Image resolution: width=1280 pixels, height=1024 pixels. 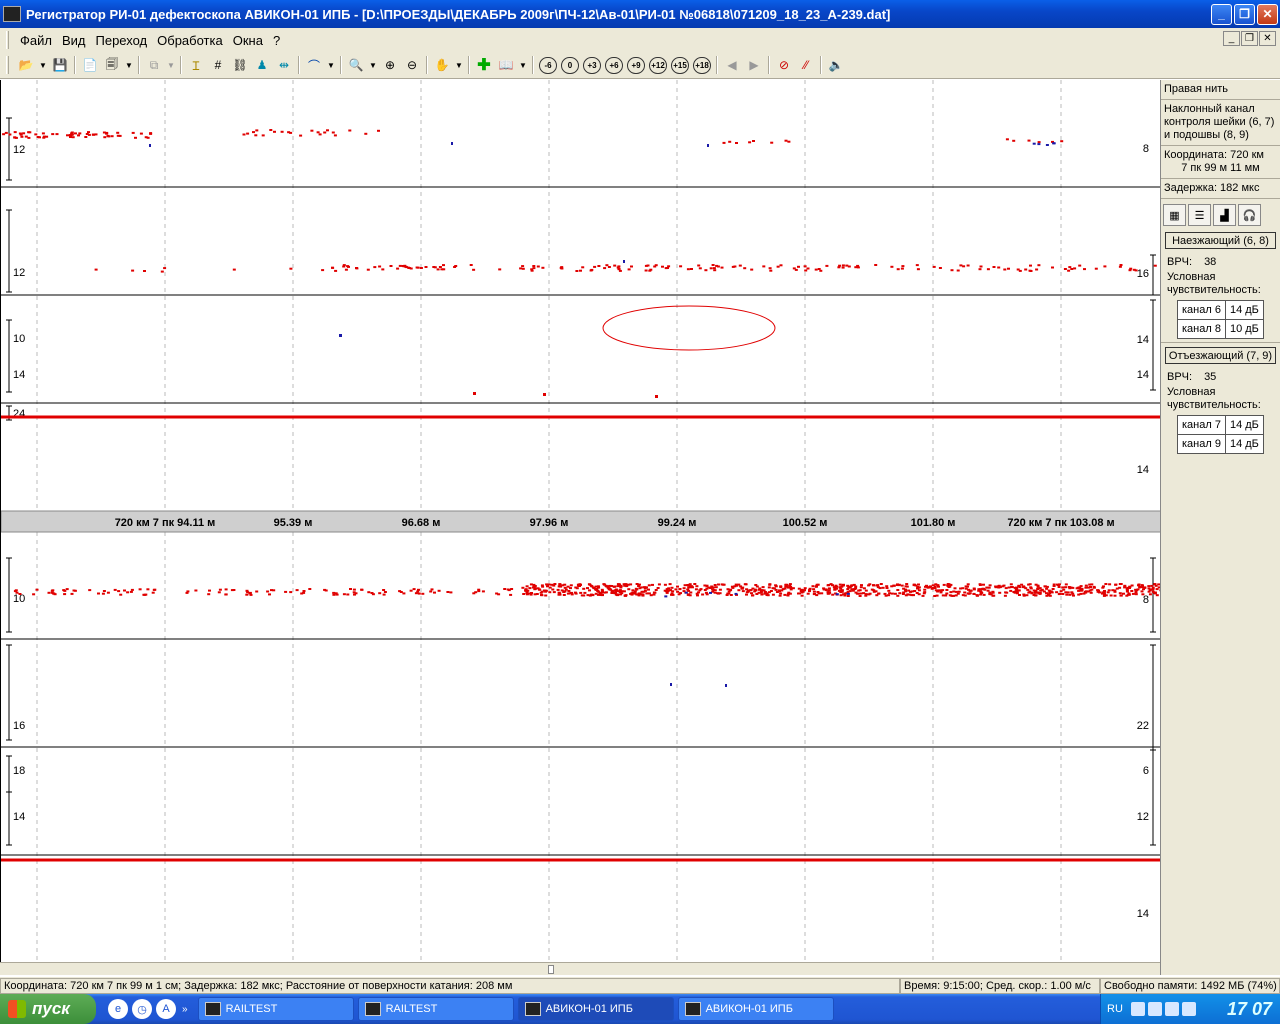 What do you see at coordinates (484, 65) in the screenshot?
I see `add-icon: ✚` at bounding box center [484, 65].